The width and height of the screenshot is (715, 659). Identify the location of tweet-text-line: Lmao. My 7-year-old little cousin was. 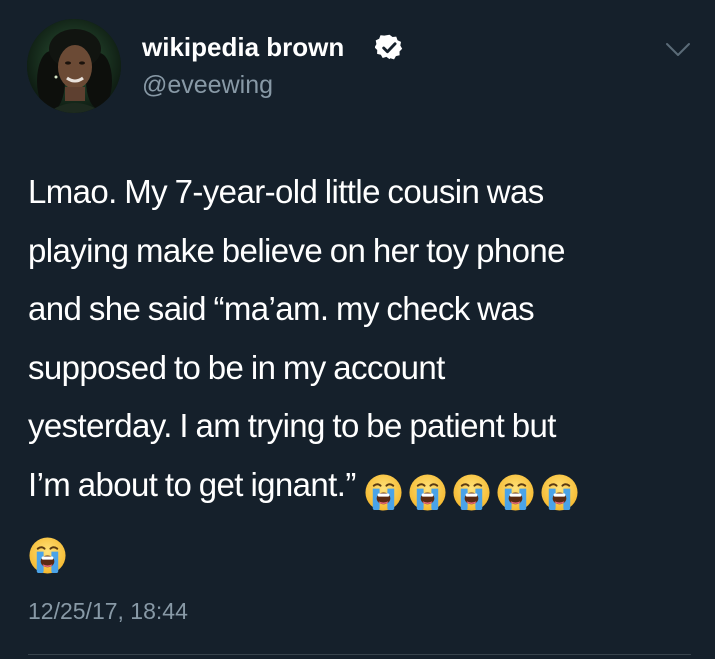
(286, 191).